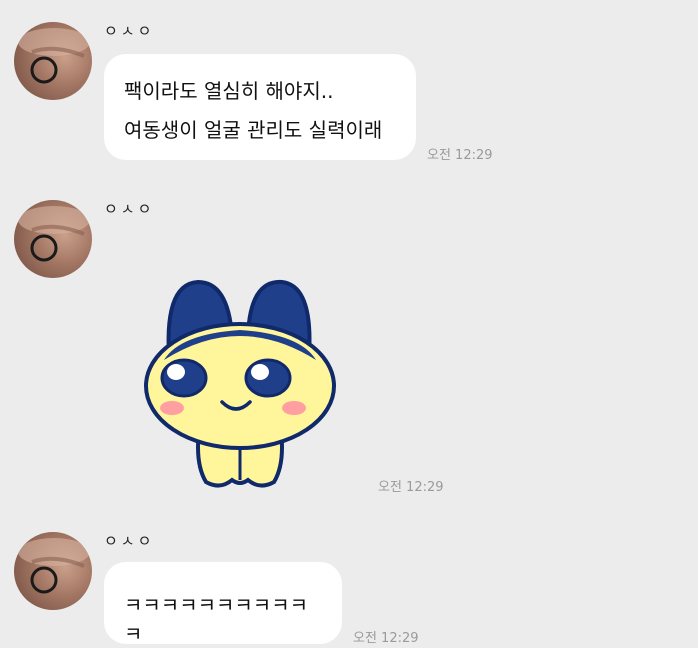 The width and height of the screenshot is (698, 648). What do you see at coordinates (216, 619) in the screenshot?
I see `message-text: ㅋㅋㅋㅋㅋㅋㅋㅋㅋㅋㅋ` at bounding box center [216, 619].